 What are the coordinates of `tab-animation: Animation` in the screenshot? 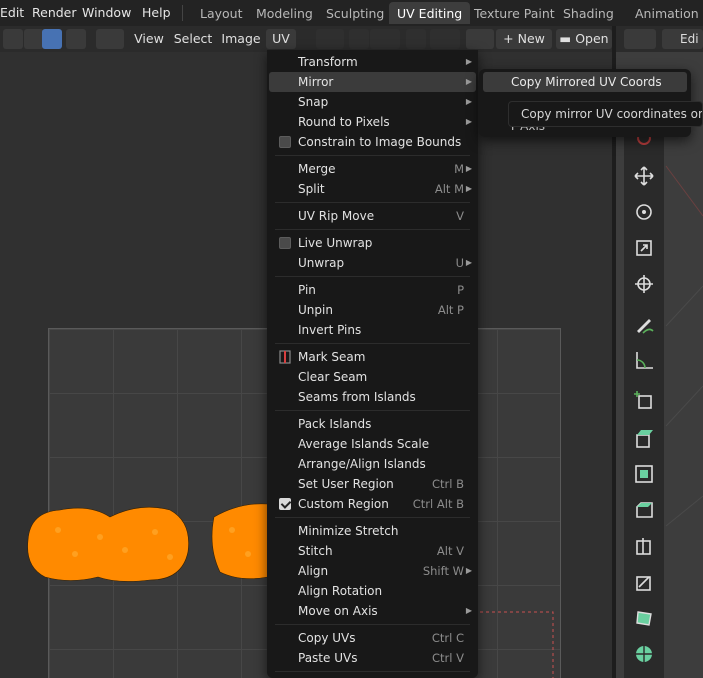 It's located at (665, 13).